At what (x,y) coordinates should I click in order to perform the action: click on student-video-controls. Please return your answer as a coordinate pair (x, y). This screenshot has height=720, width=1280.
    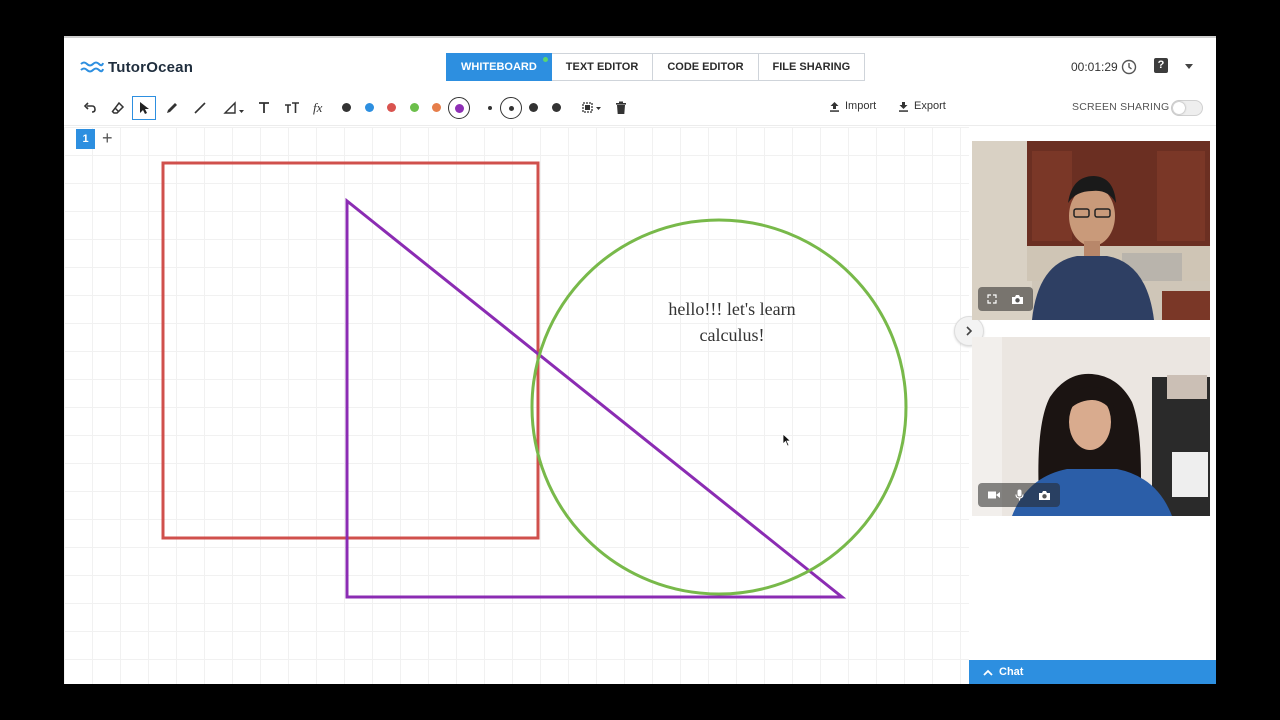
    Looking at the image, I should click on (1019, 495).